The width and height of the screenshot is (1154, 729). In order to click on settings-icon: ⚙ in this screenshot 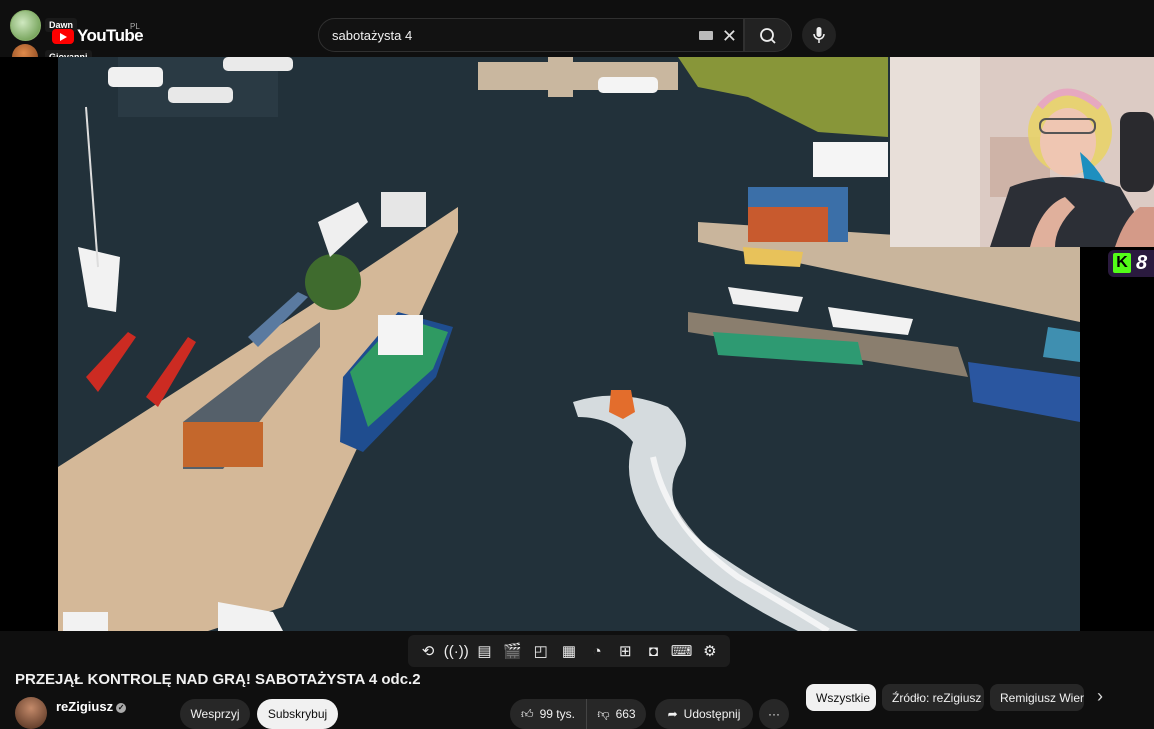, I will do `click(710, 651)`.